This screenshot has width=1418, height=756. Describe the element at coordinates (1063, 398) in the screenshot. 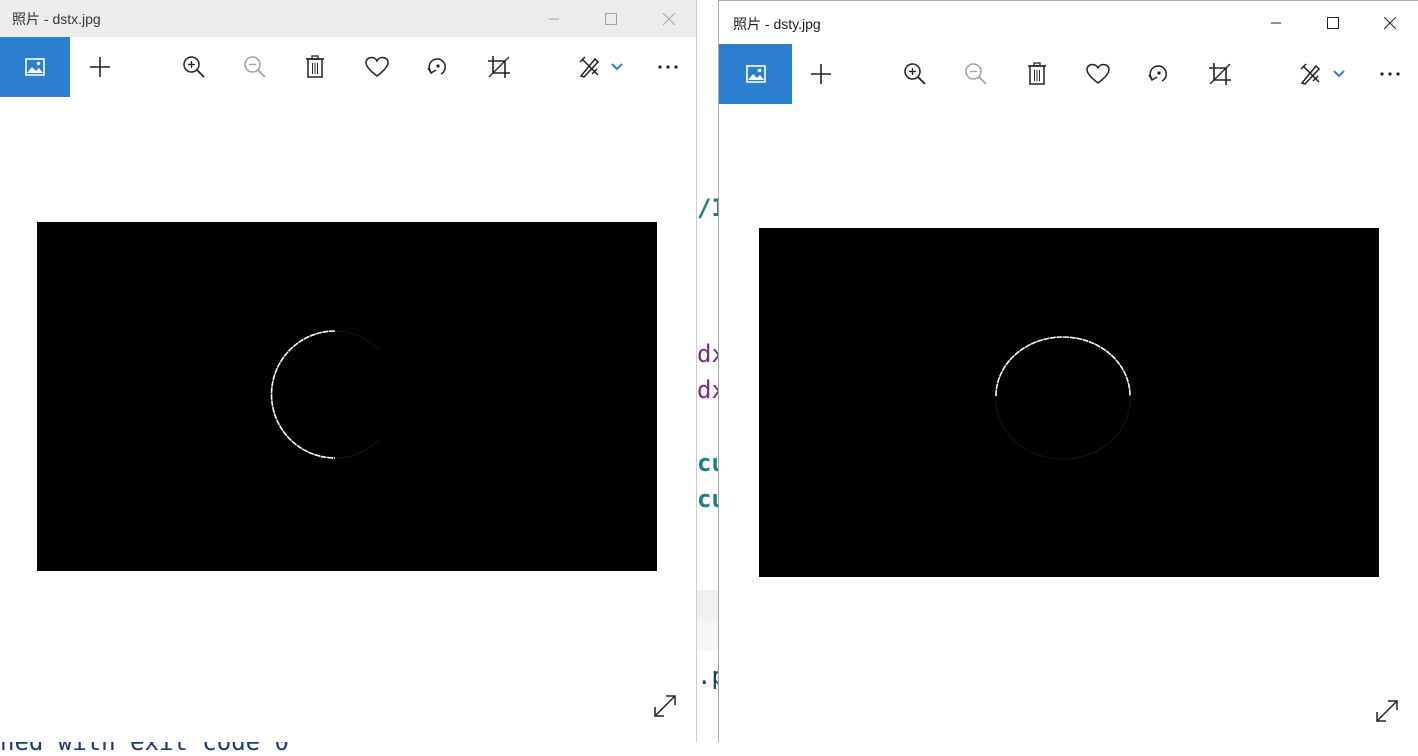

I see `edge-image-dsty` at that location.